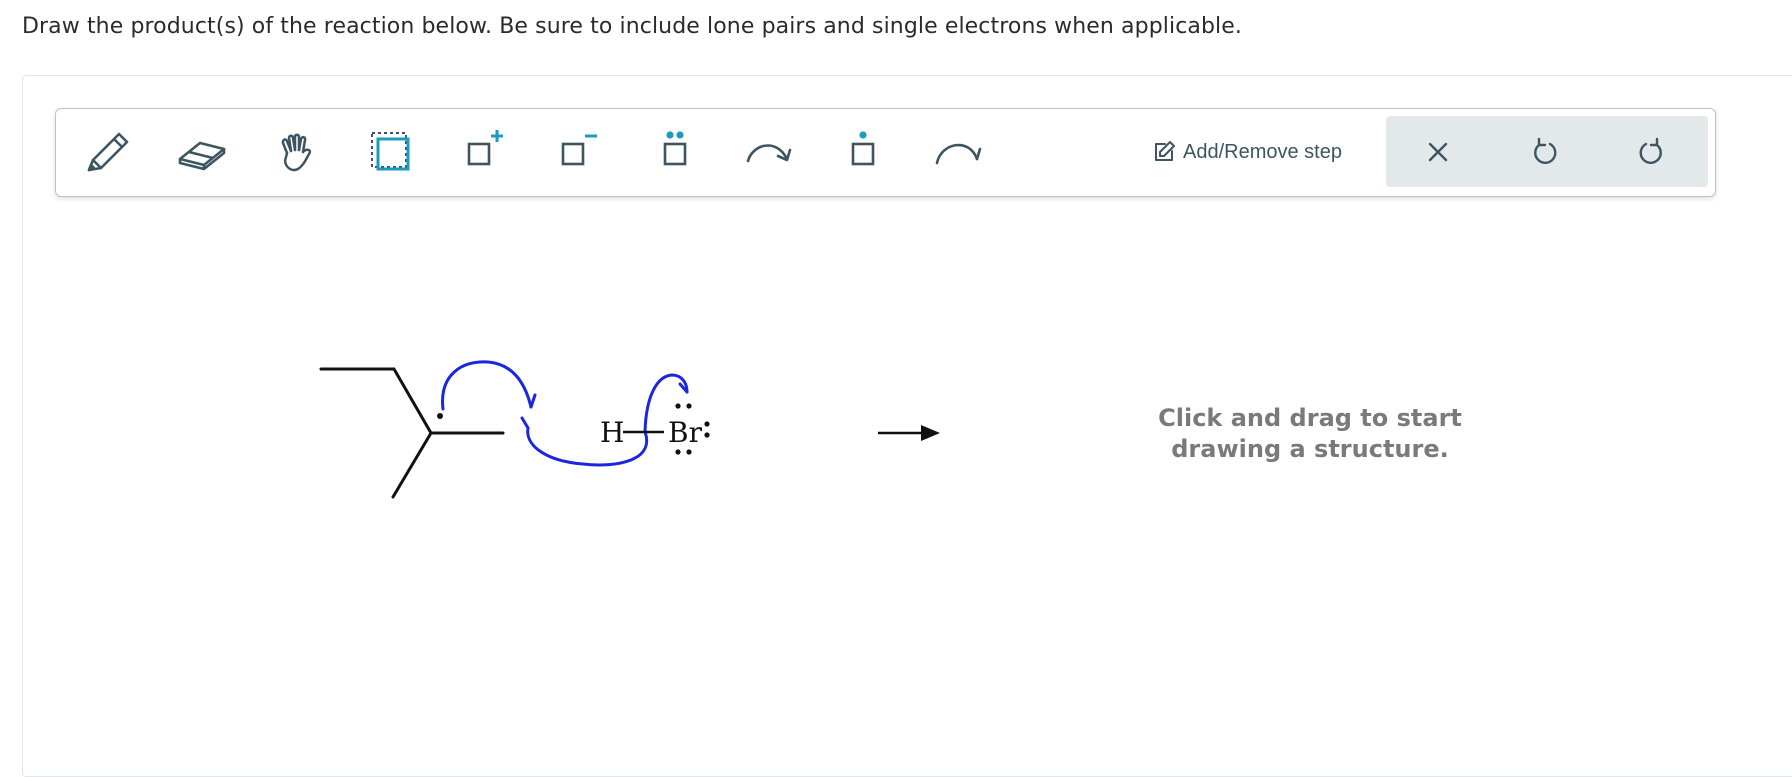 This screenshot has width=1792, height=777. Describe the element at coordinates (1310, 449) in the screenshot. I see `hint-line-2: drawing a structure.` at that location.